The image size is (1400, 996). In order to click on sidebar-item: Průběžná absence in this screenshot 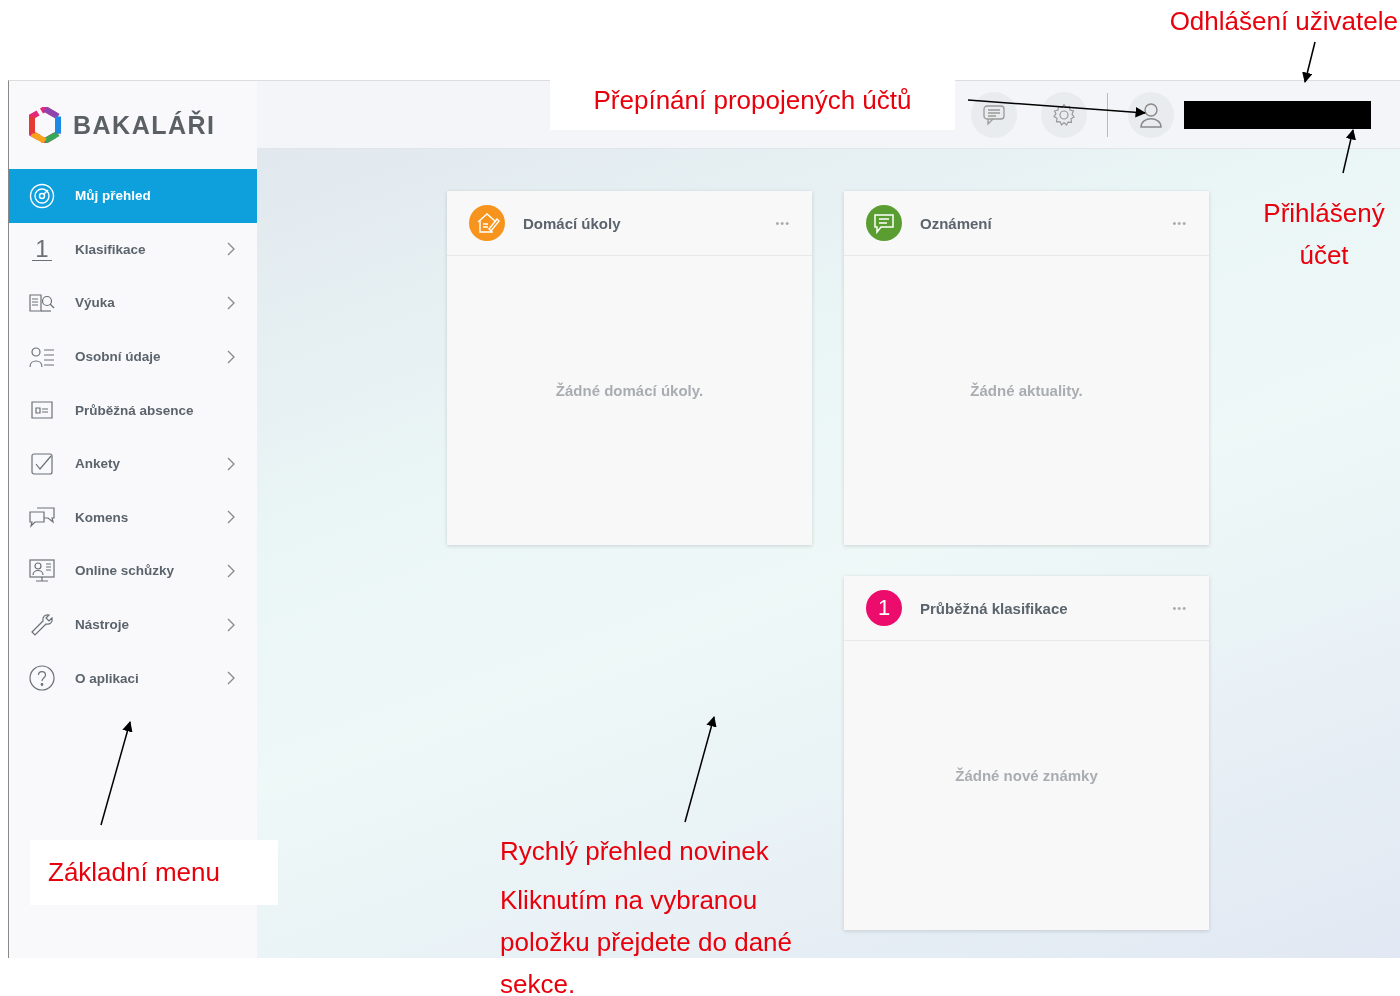, I will do `click(133, 410)`.